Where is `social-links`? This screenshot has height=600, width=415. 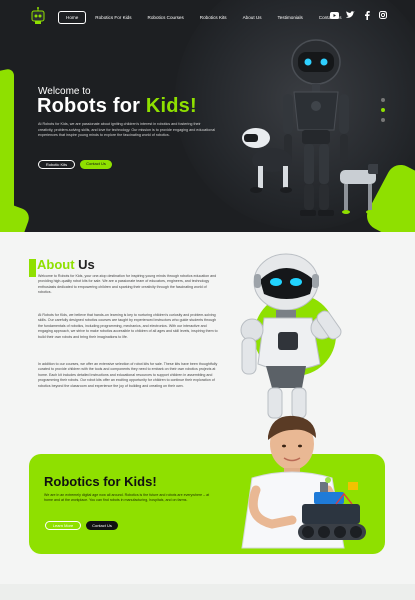
social-links is located at coordinates (358, 15).